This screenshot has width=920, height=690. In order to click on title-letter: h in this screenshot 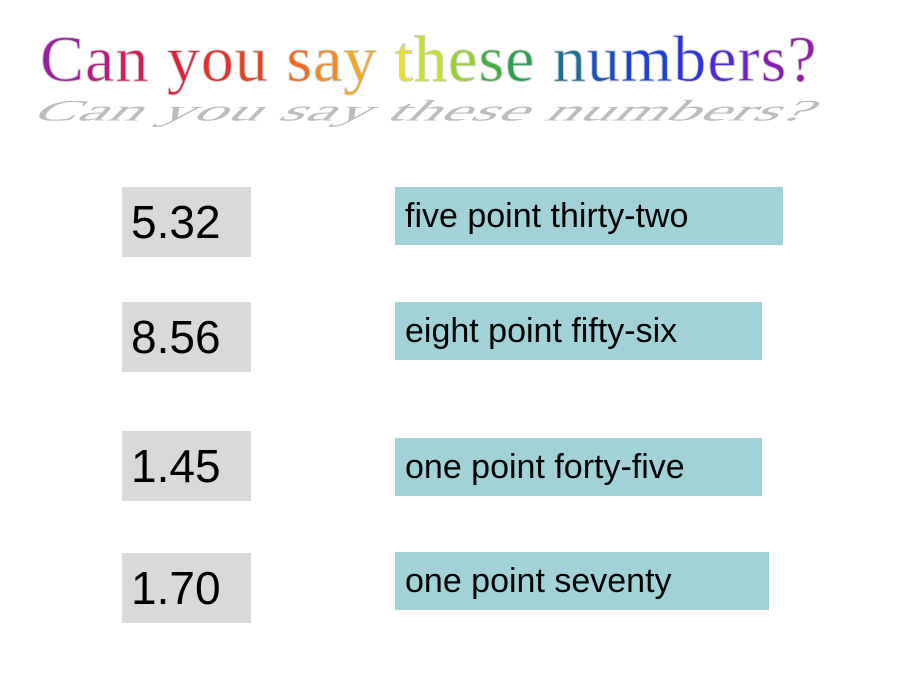, I will do `click(431, 60)`.